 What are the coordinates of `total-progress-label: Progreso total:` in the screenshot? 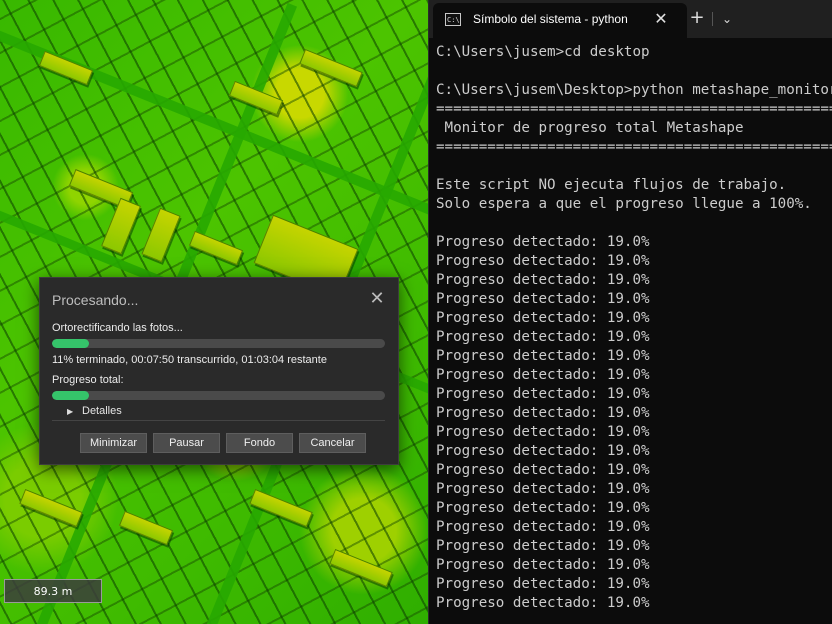 It's located at (88, 380).